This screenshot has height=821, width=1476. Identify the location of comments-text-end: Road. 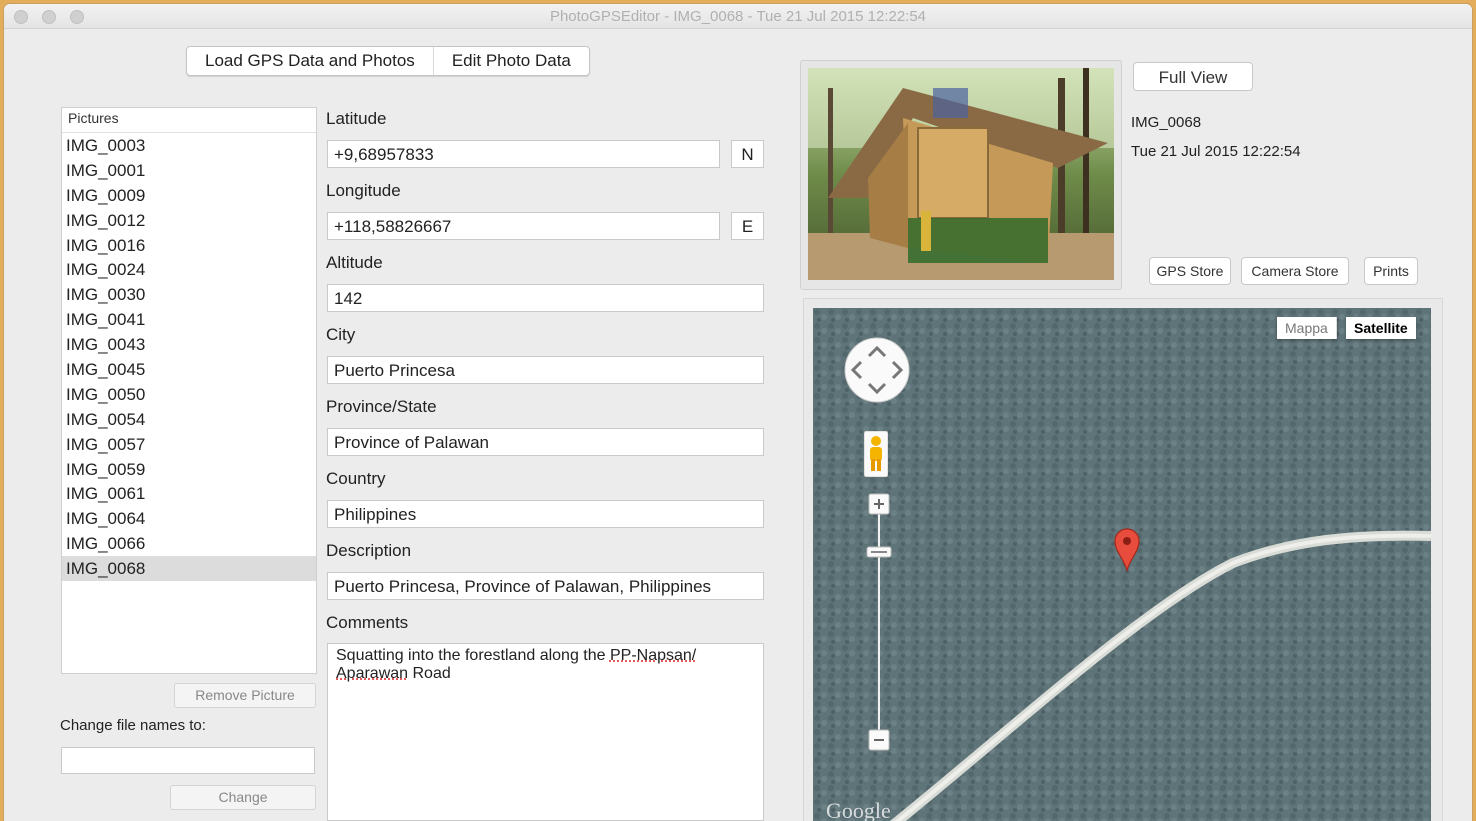
(429, 673).